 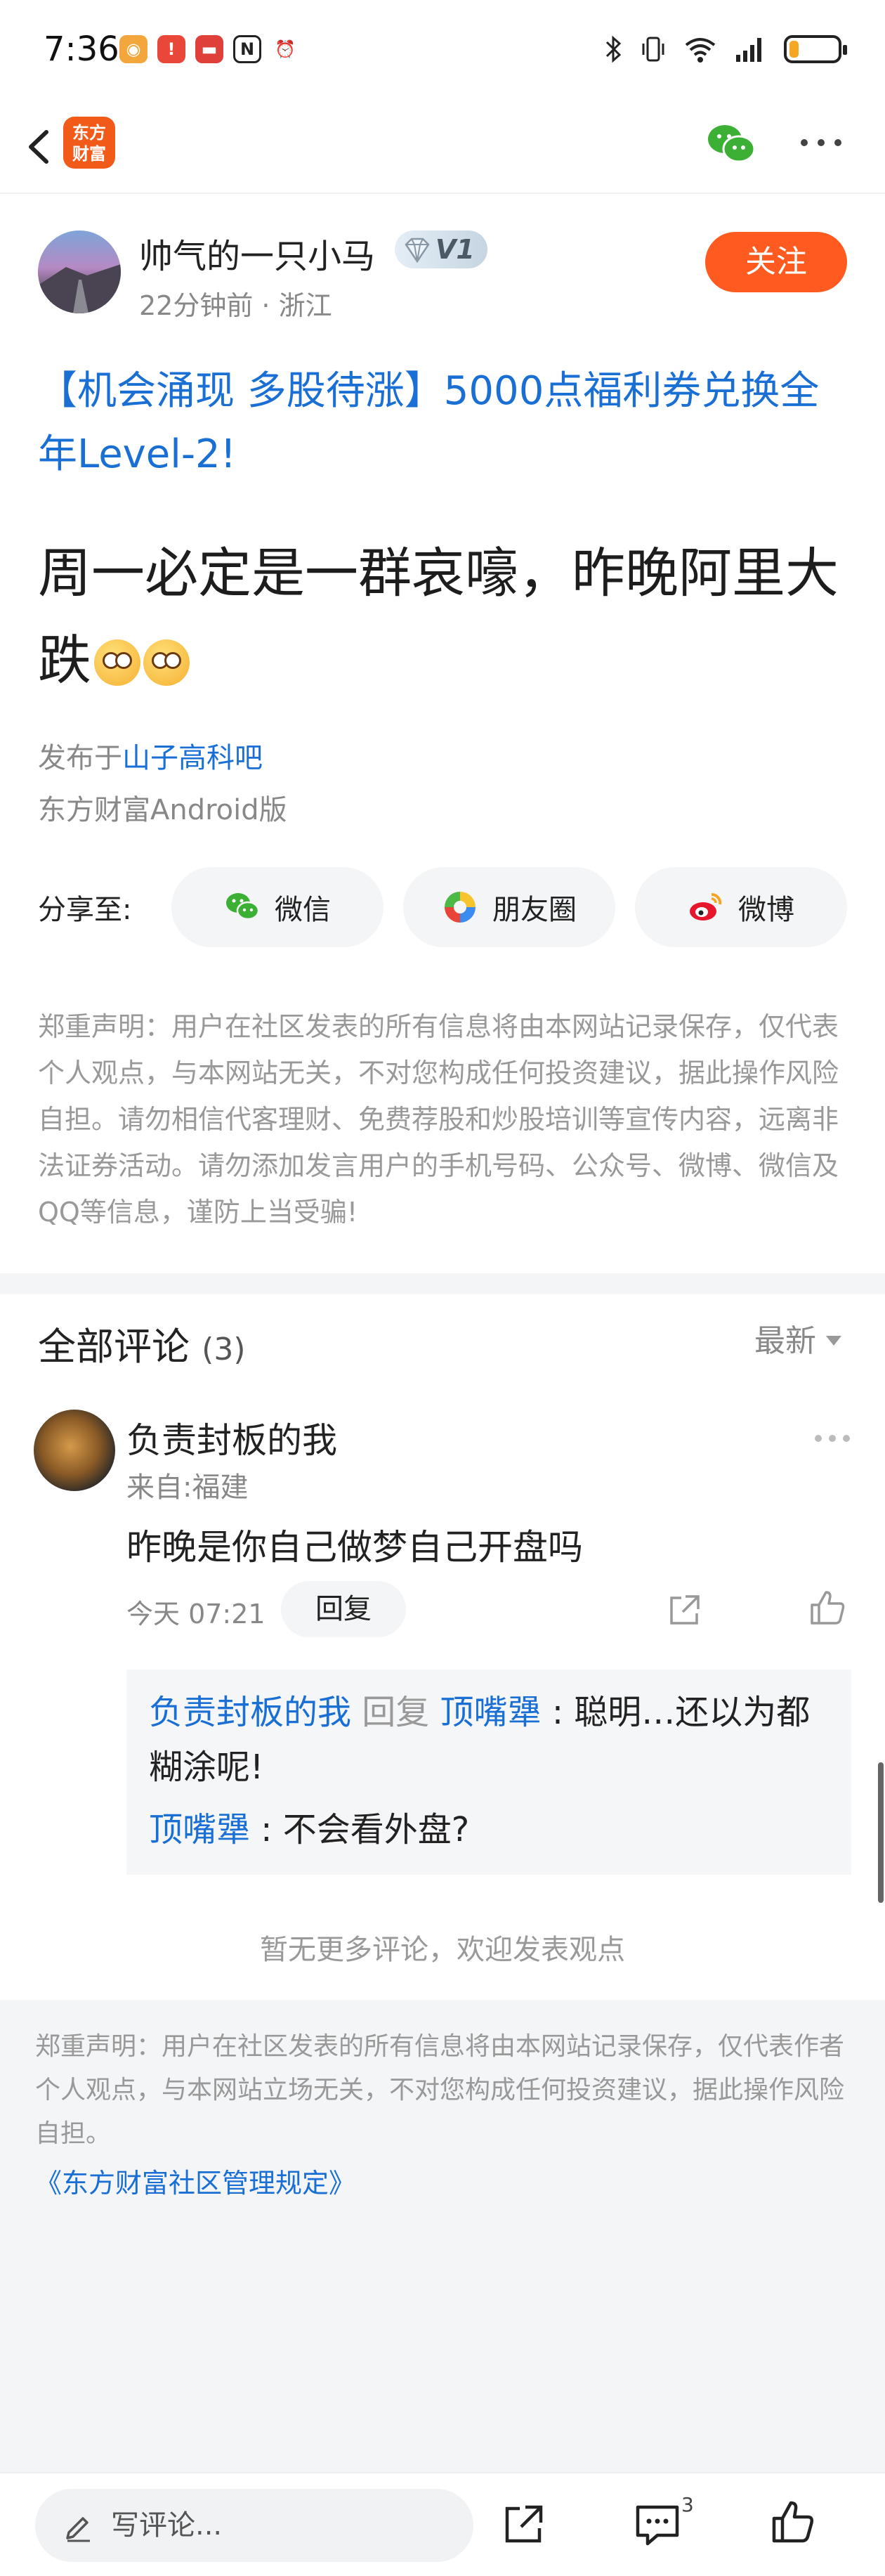 I want to click on diamond-icon, so click(x=417, y=251).